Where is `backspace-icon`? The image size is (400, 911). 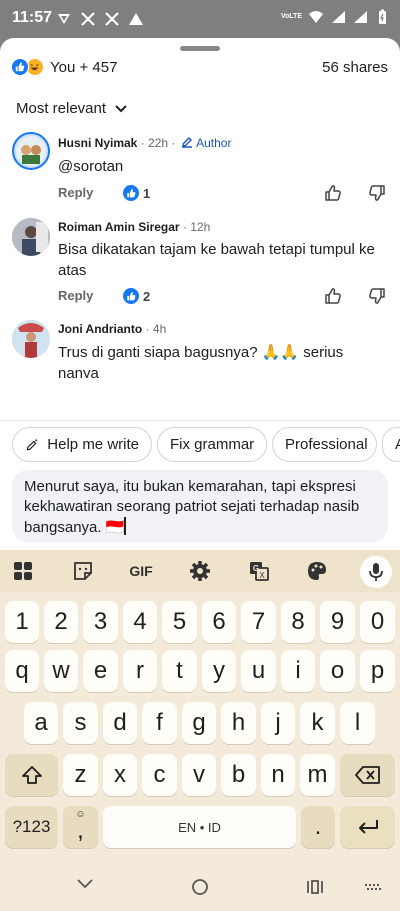
backspace-icon is located at coordinates (367, 775).